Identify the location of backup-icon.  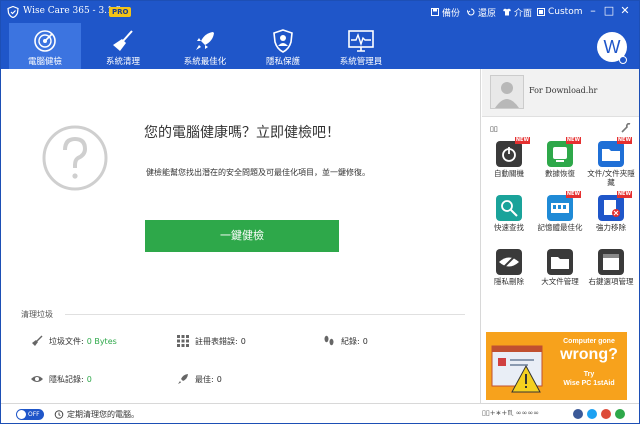
(435, 12).